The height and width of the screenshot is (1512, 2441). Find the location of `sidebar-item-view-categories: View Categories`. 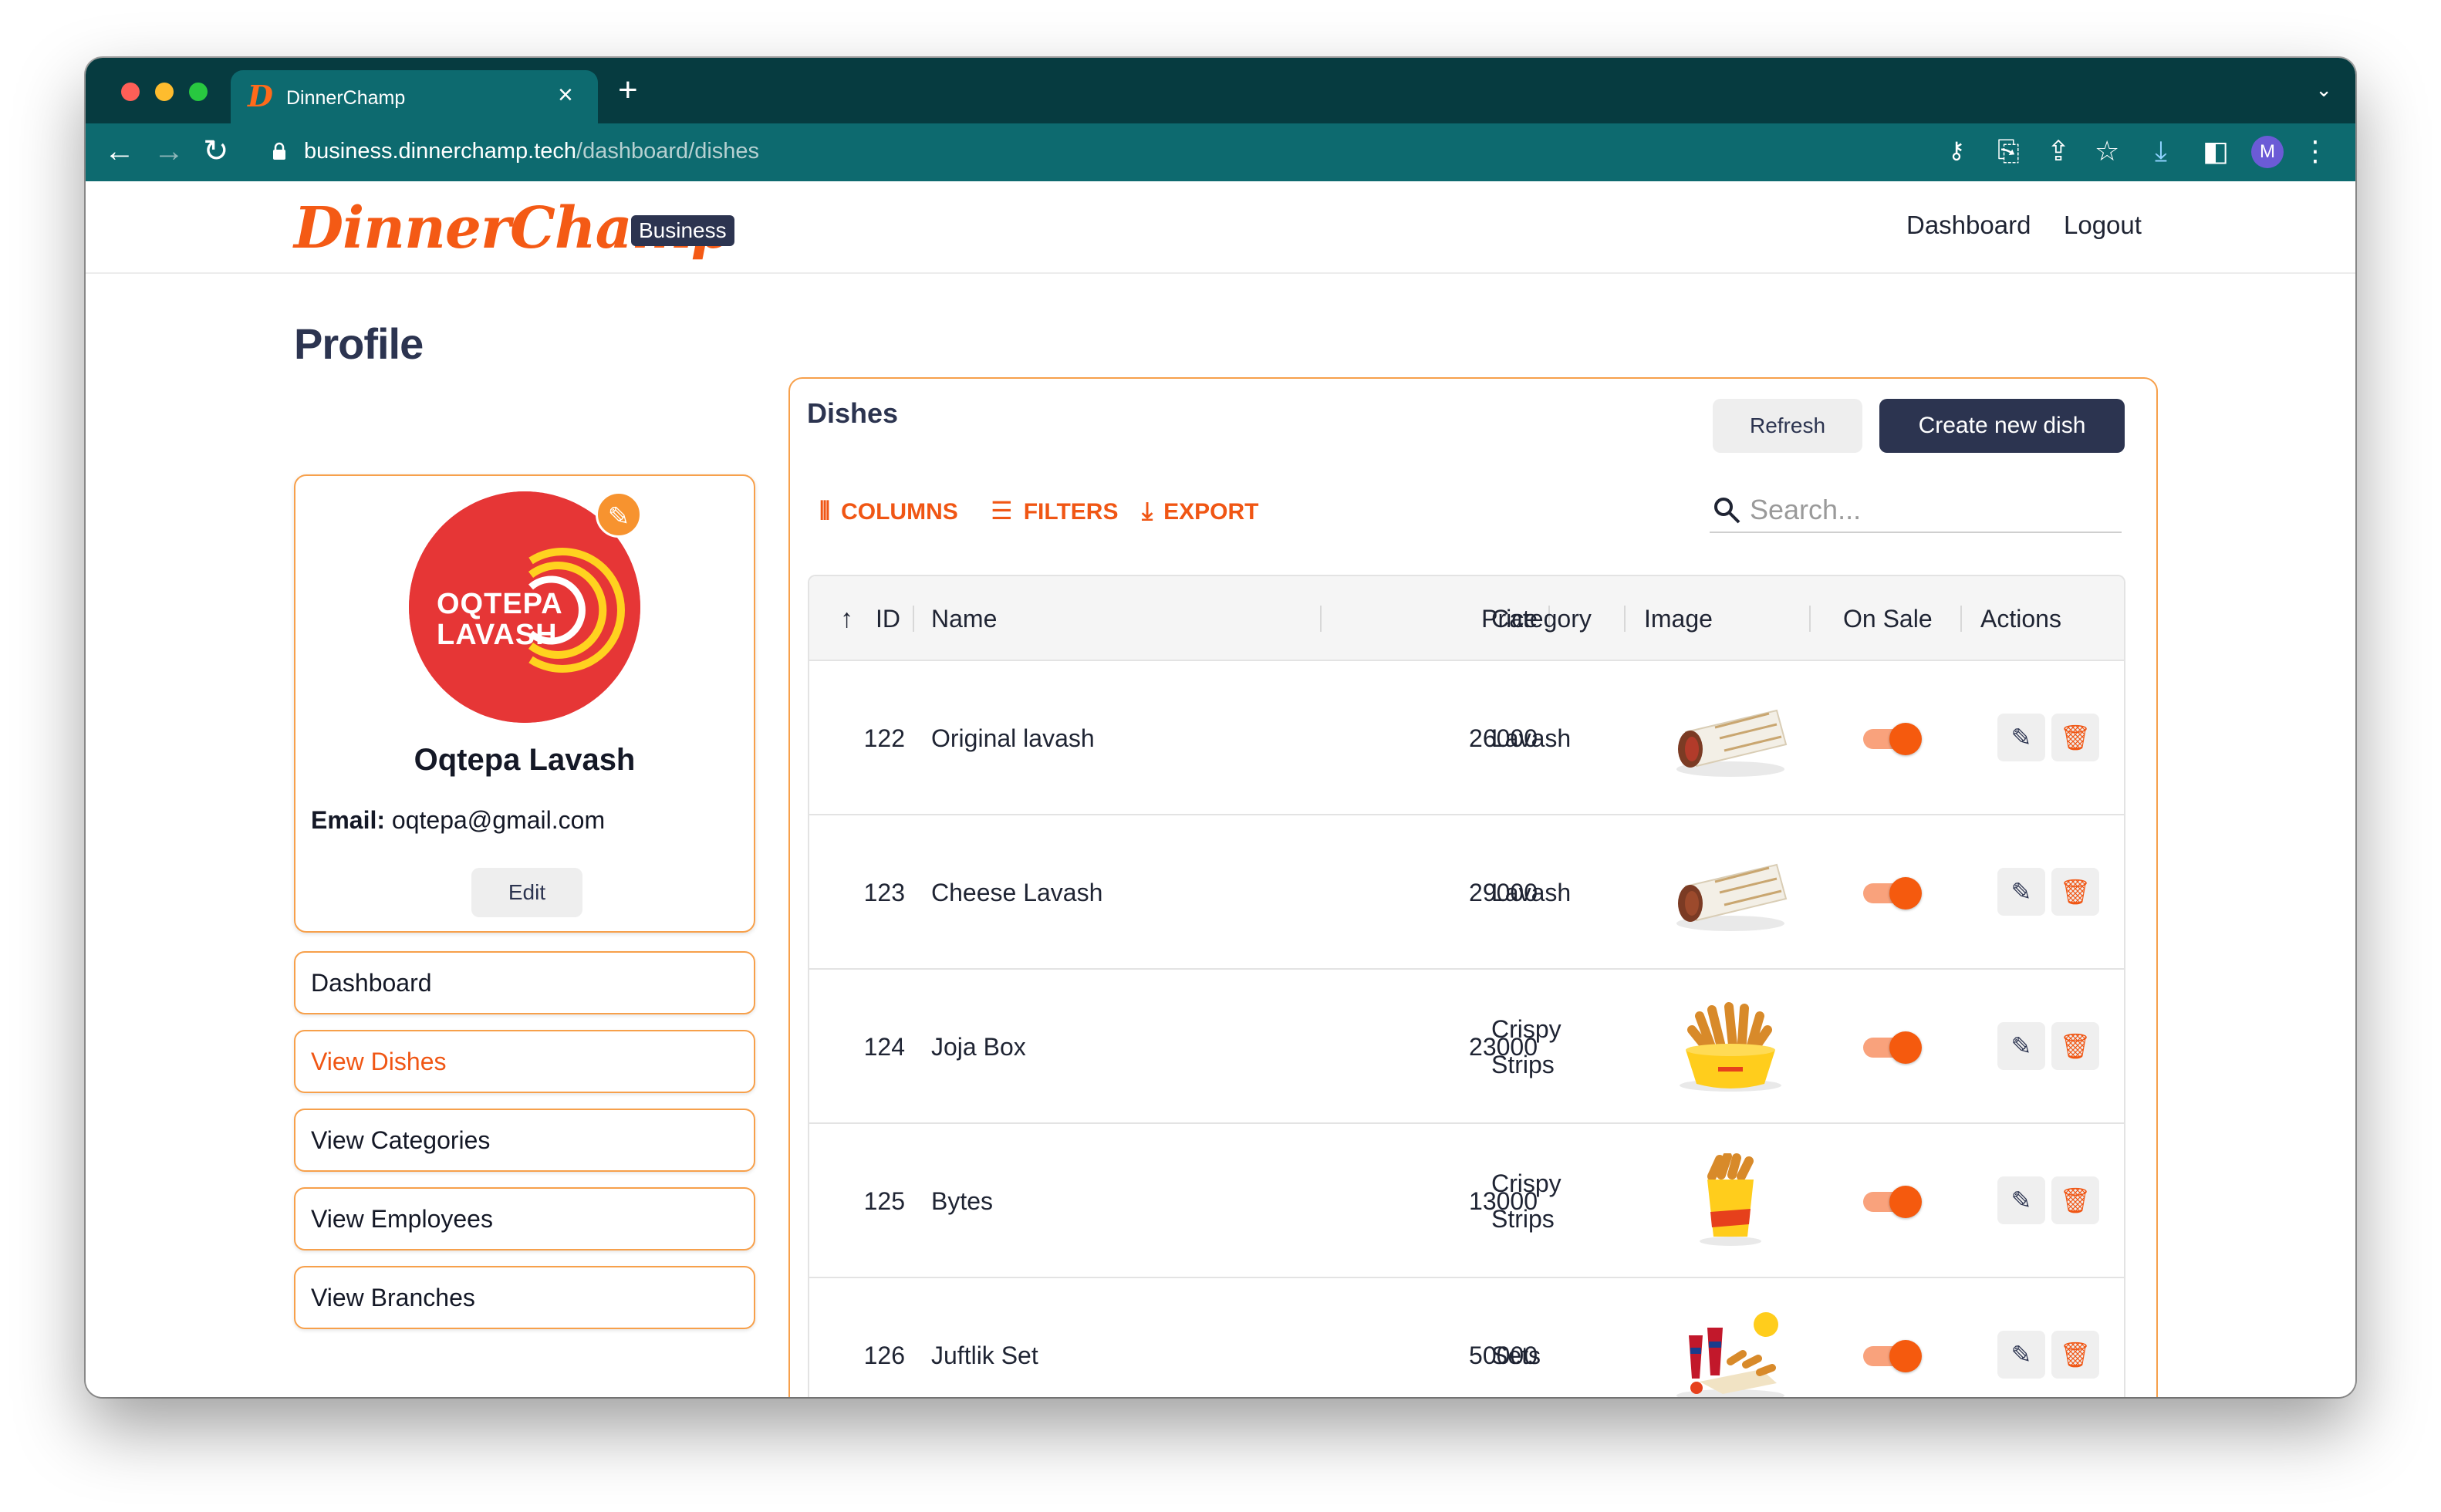

sidebar-item-view-categories: View Categories is located at coordinates (524, 1140).